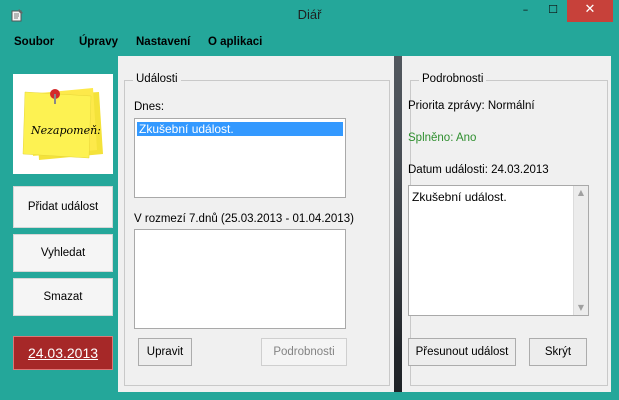 Image resolution: width=619 pixels, height=400 pixels. I want to click on sticky-note-panel: Nezapomeň:, so click(63, 124).